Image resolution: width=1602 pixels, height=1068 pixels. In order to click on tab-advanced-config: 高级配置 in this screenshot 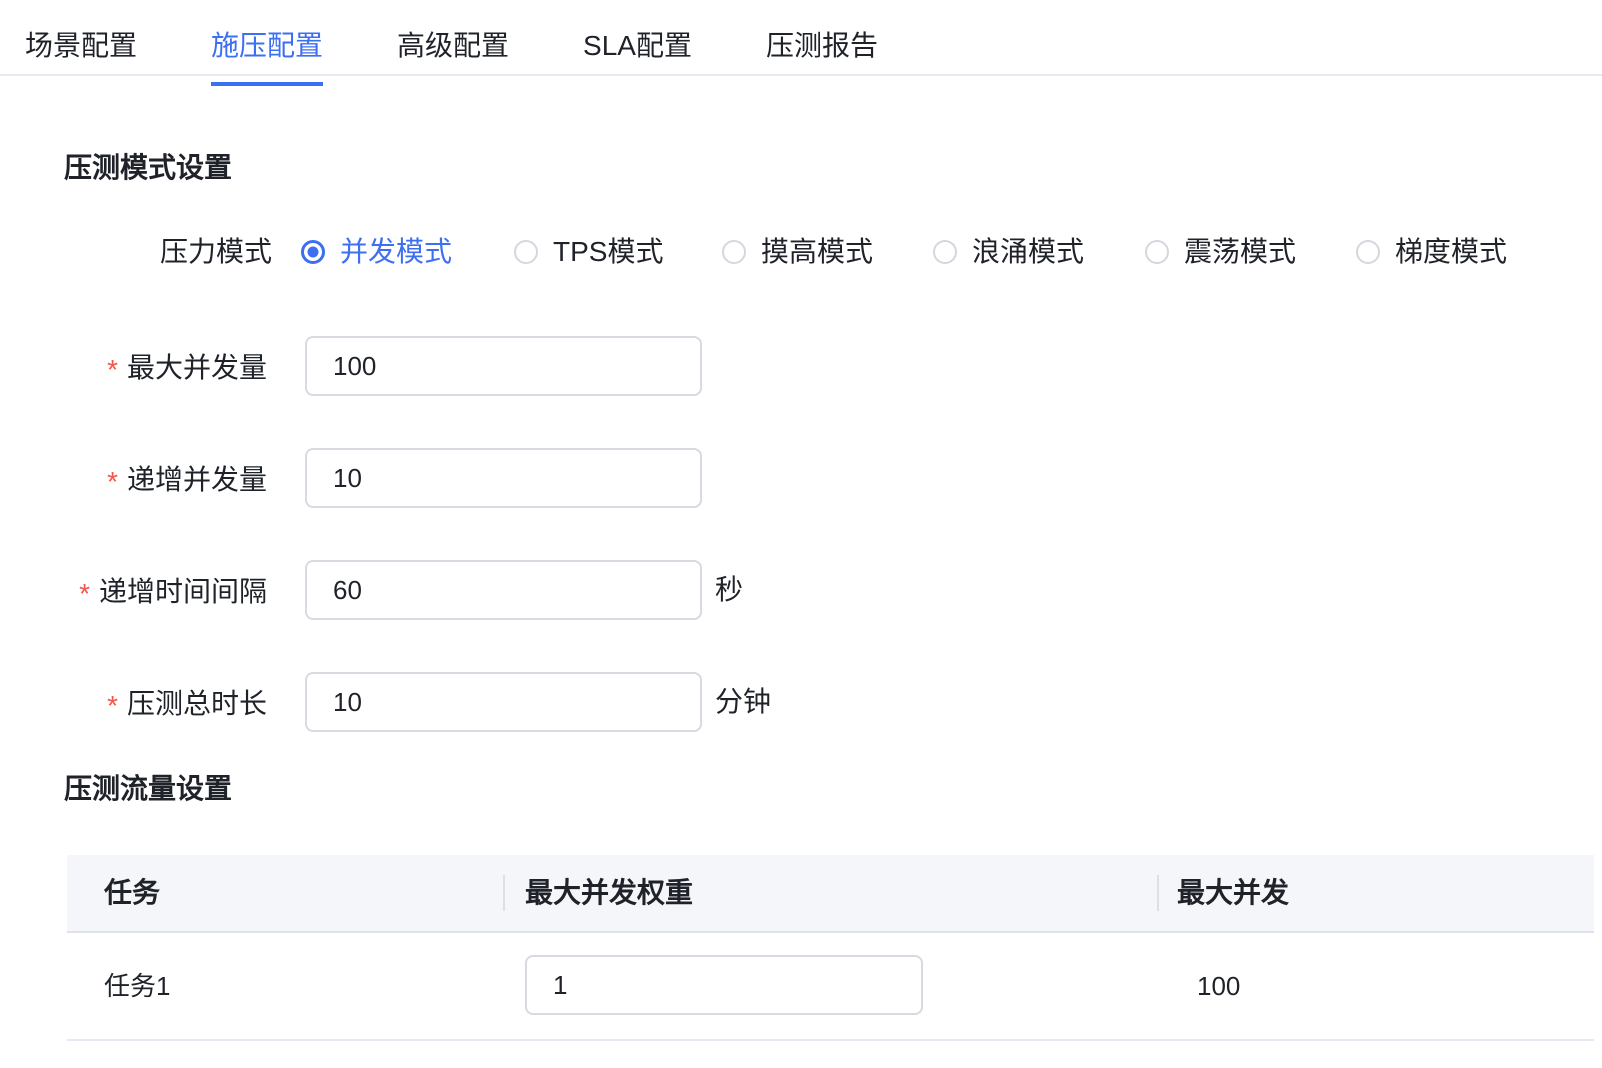, I will do `click(453, 50)`.